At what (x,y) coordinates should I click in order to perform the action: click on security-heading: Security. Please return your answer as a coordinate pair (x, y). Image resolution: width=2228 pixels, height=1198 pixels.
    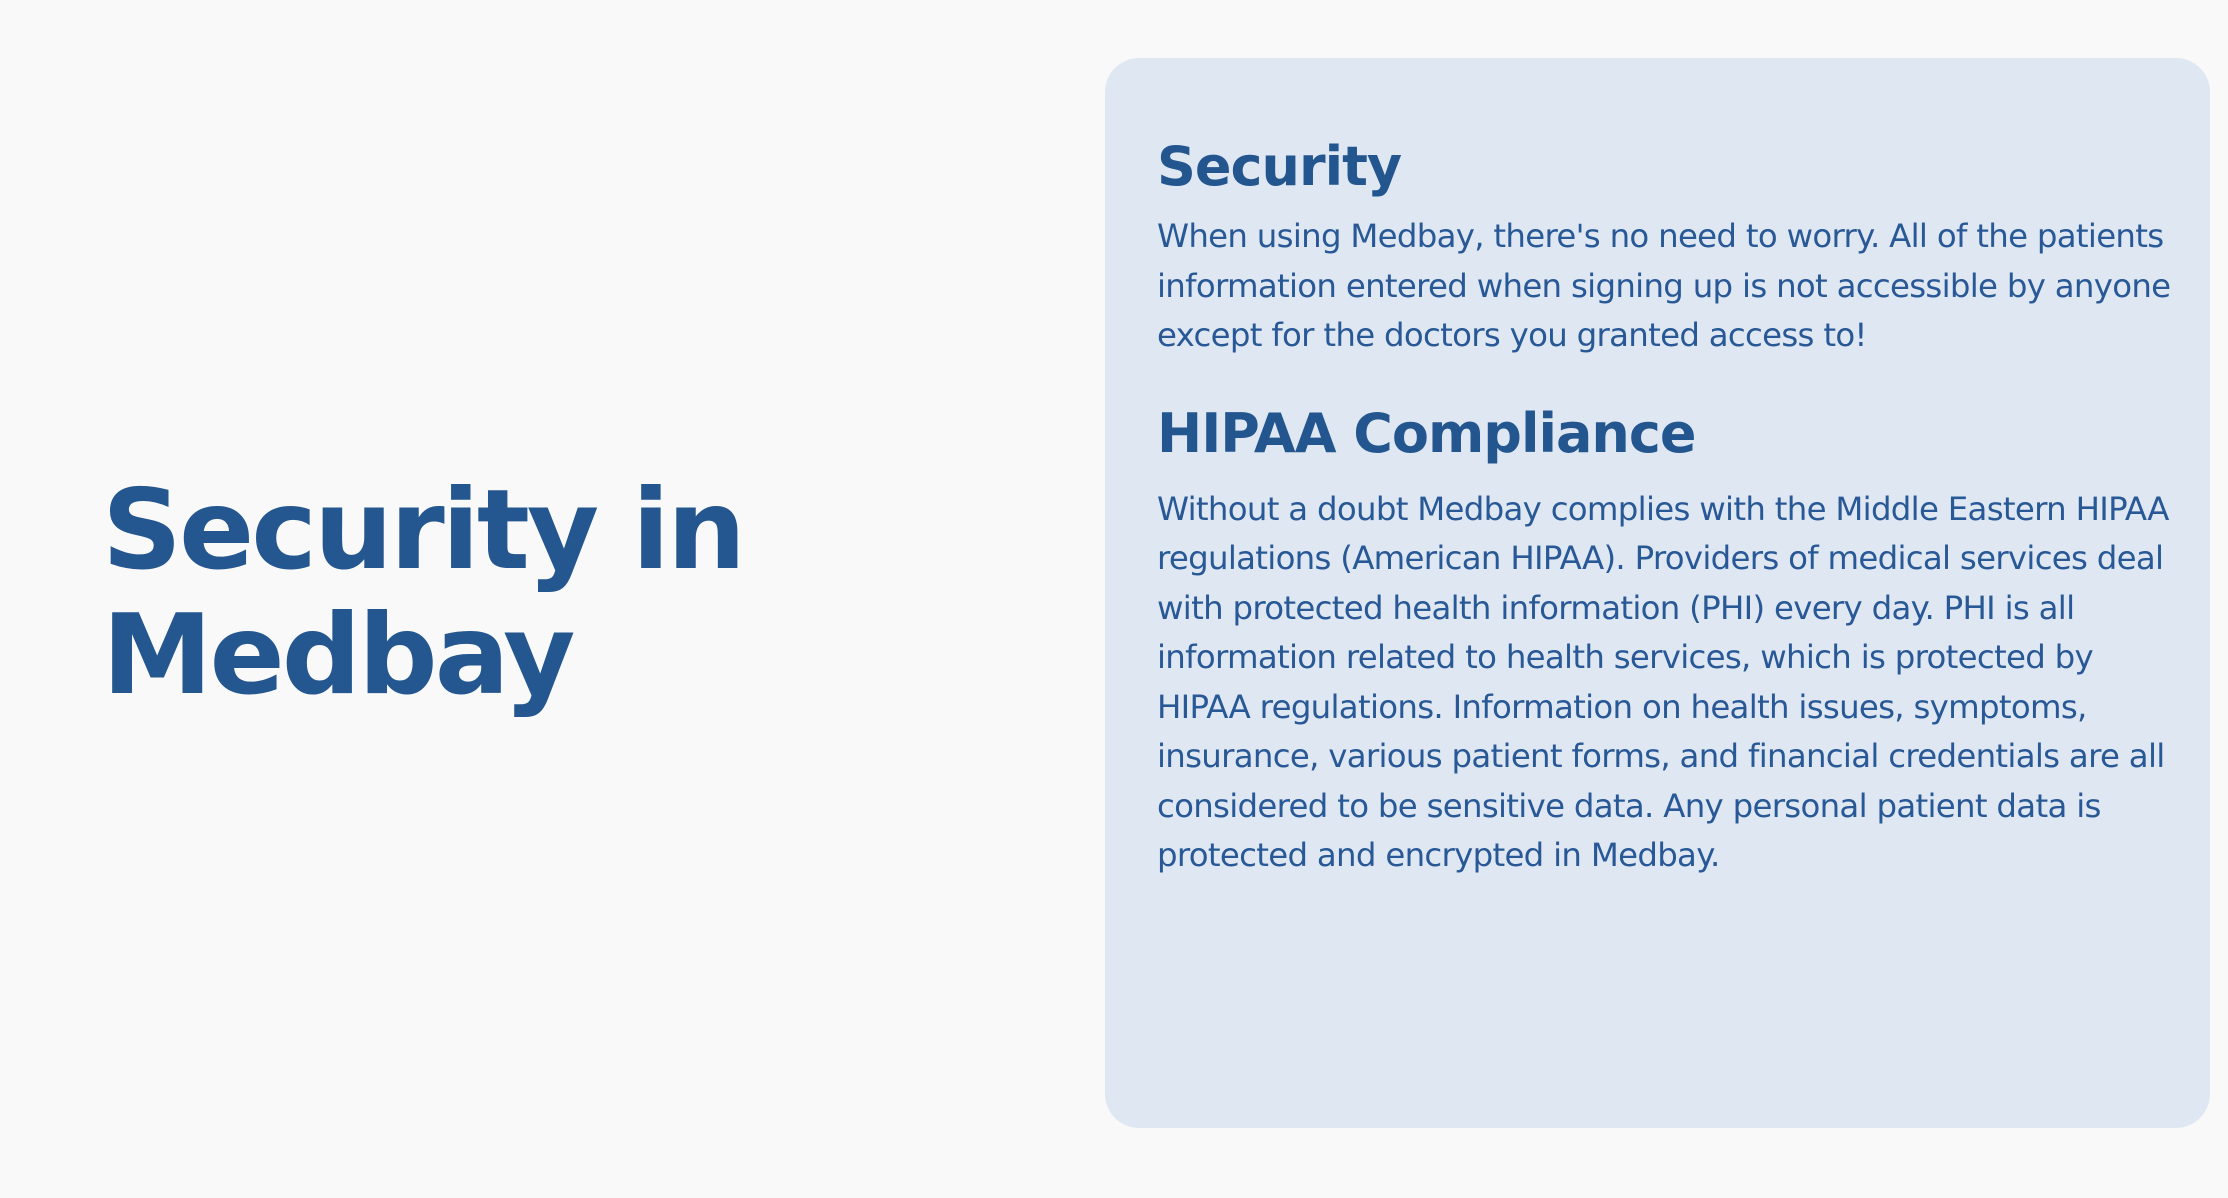
    Looking at the image, I should click on (1279, 166).